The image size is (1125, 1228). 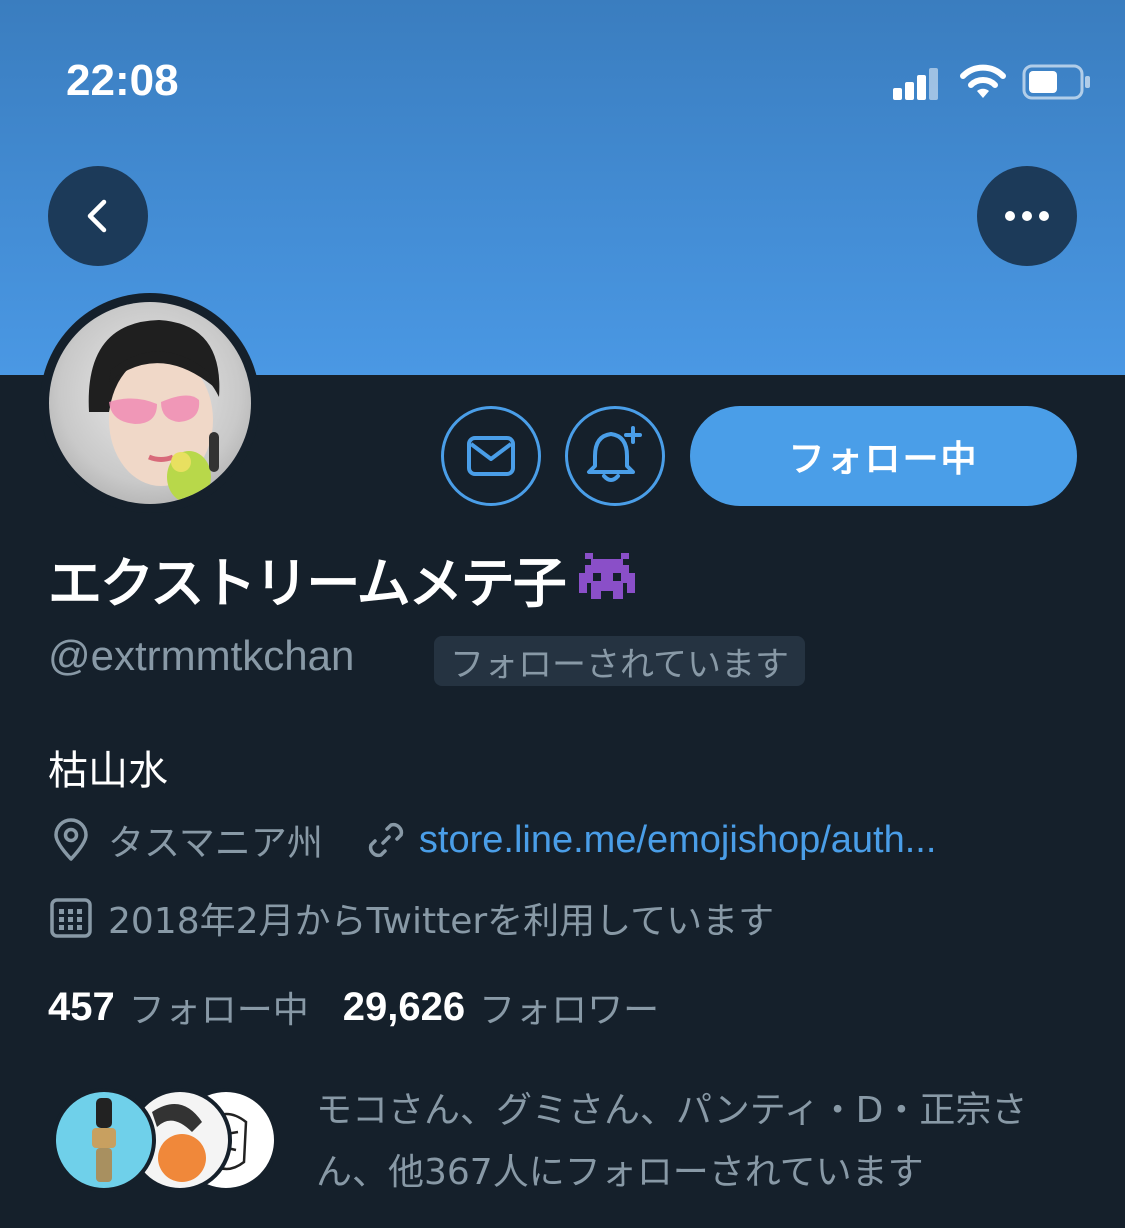 What do you see at coordinates (104, 1140) in the screenshot?
I see `follower-avatar` at bounding box center [104, 1140].